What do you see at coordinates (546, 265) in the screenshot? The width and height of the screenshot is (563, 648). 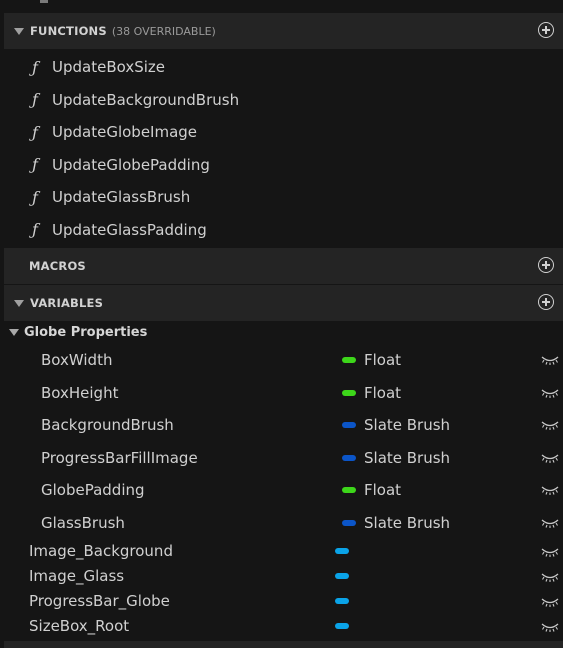 I see `add-macro-icon` at bounding box center [546, 265].